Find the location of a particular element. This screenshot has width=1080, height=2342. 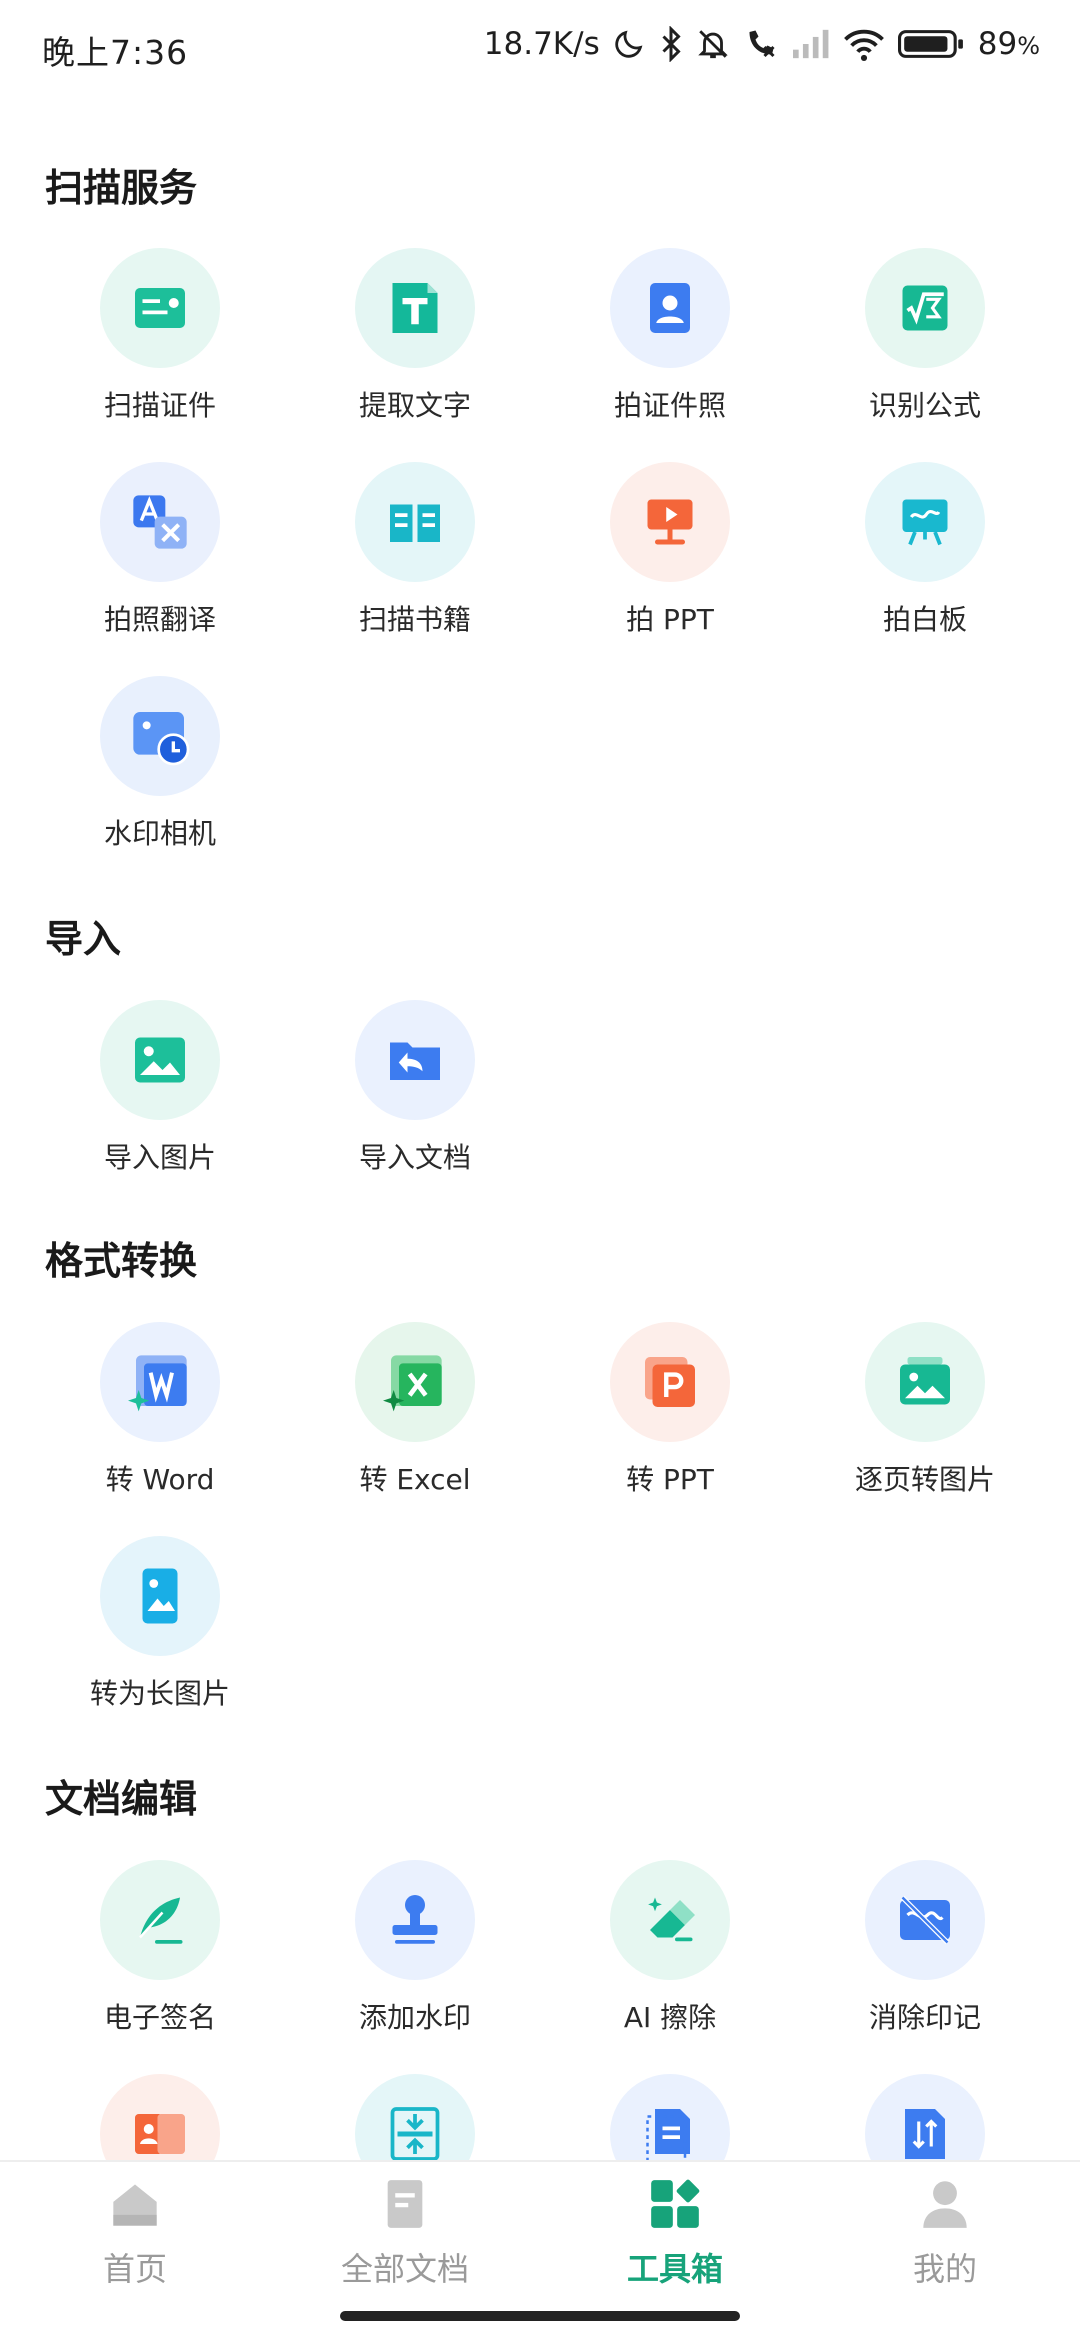

tool-id-photo: 拍证件照 is located at coordinates (670, 343).